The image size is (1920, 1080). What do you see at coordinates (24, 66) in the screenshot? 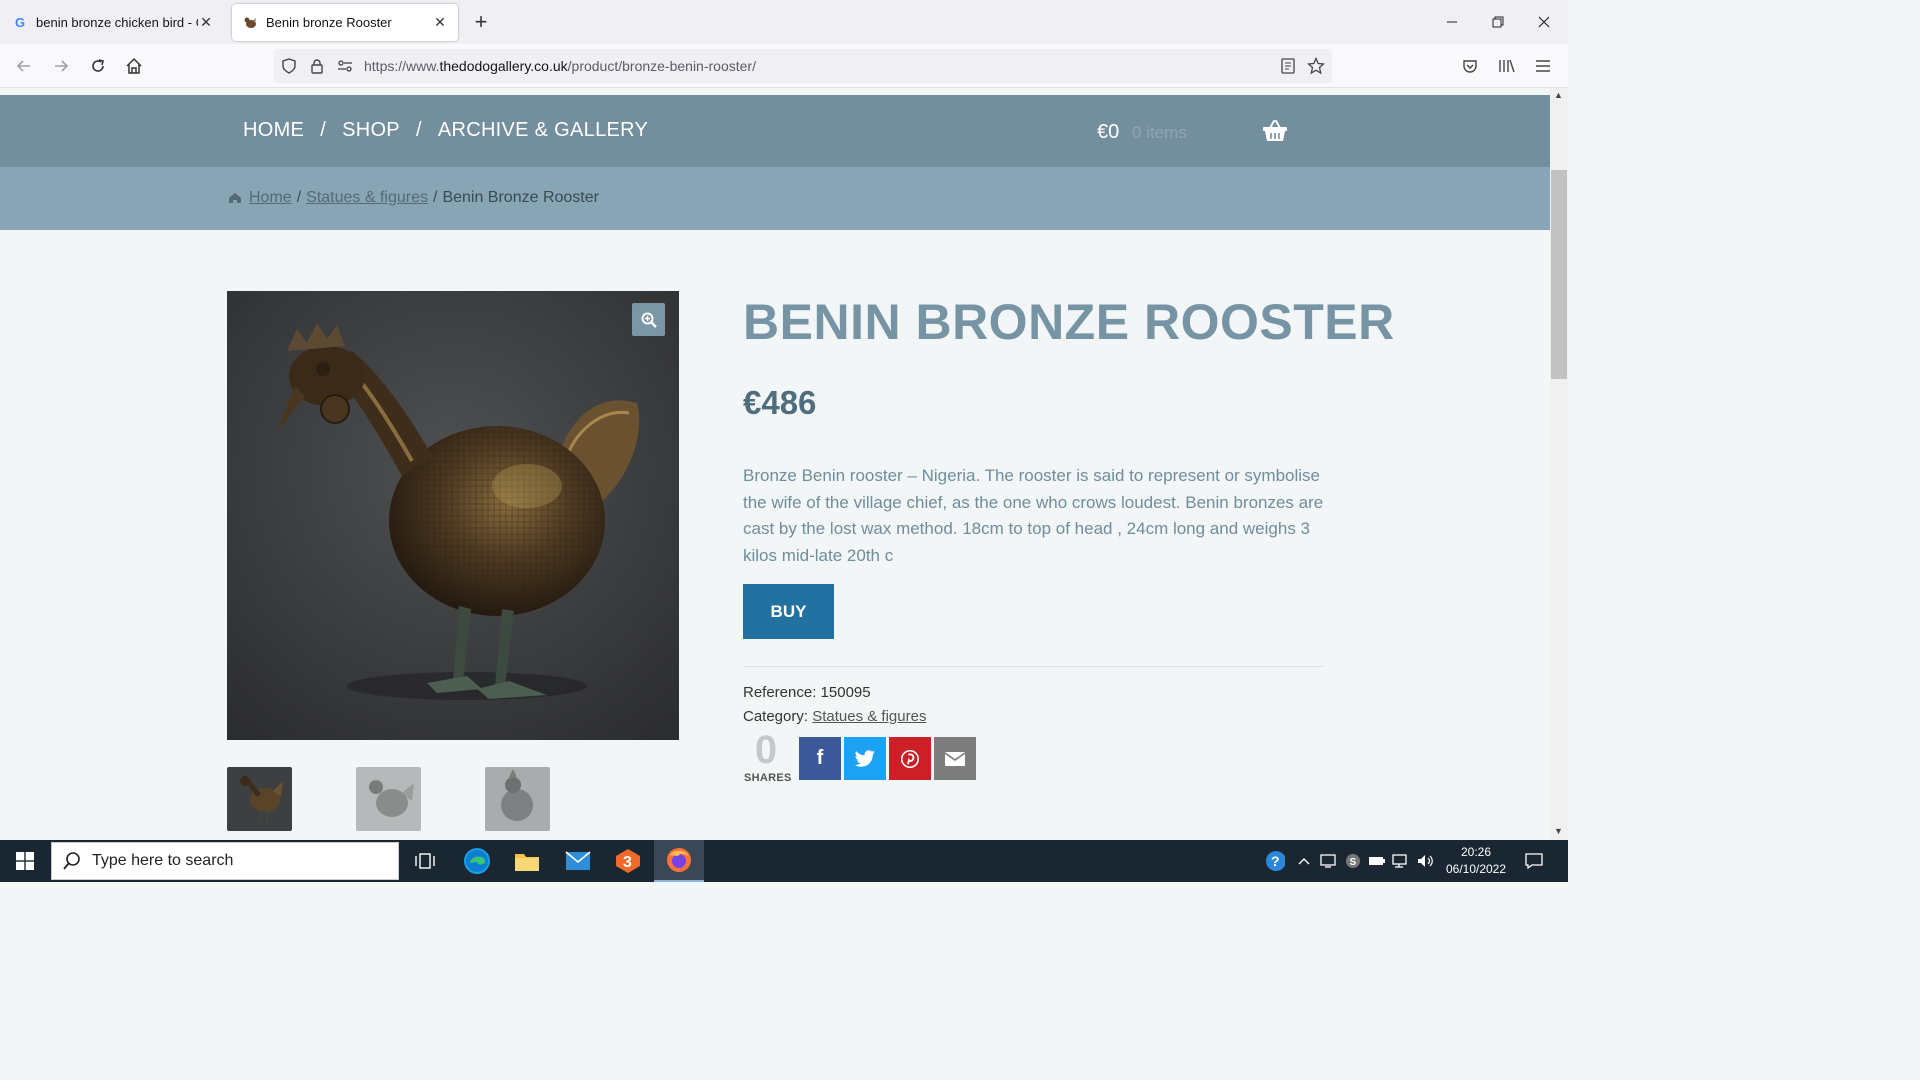
I see `back-arrow-icon` at bounding box center [24, 66].